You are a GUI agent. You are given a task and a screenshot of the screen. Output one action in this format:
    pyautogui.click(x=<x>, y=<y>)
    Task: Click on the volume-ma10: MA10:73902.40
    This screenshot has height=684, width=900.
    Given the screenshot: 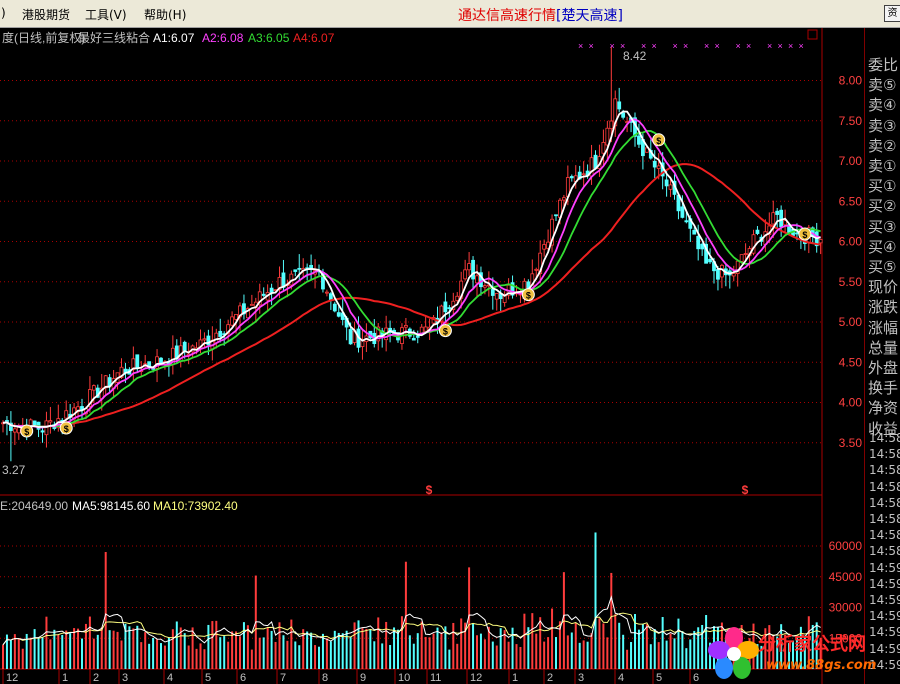 What is the action you would take?
    pyautogui.click(x=195, y=506)
    